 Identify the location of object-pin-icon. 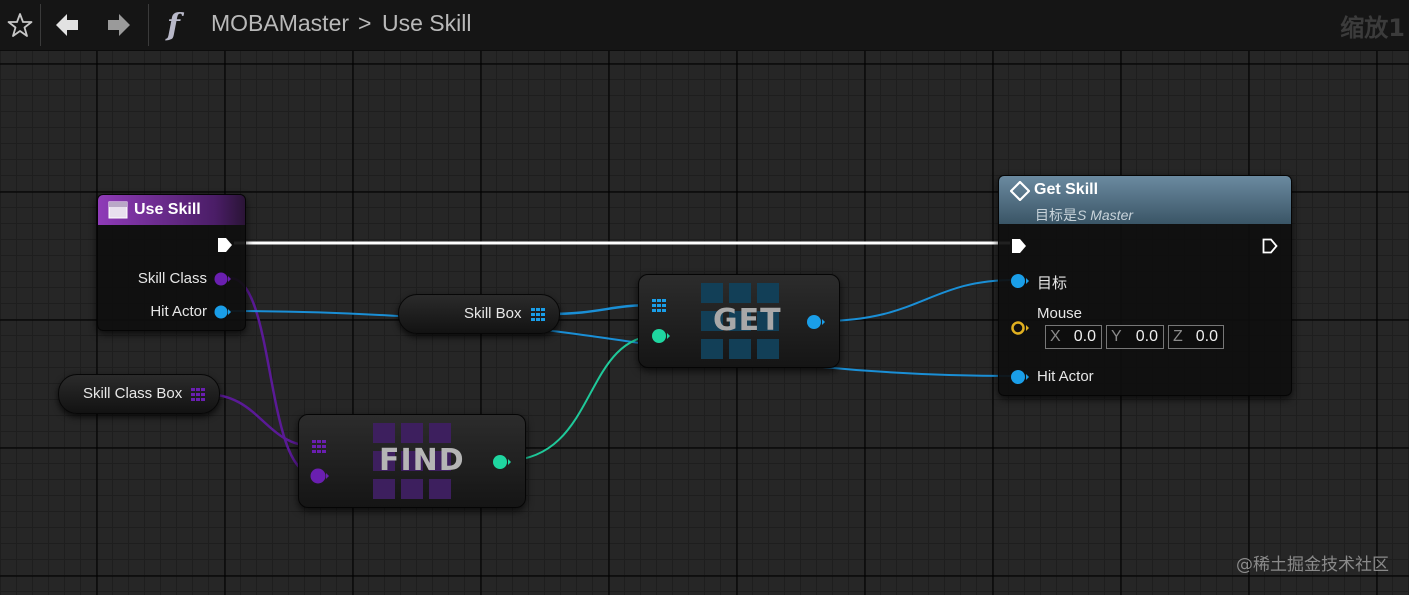
(223, 312).